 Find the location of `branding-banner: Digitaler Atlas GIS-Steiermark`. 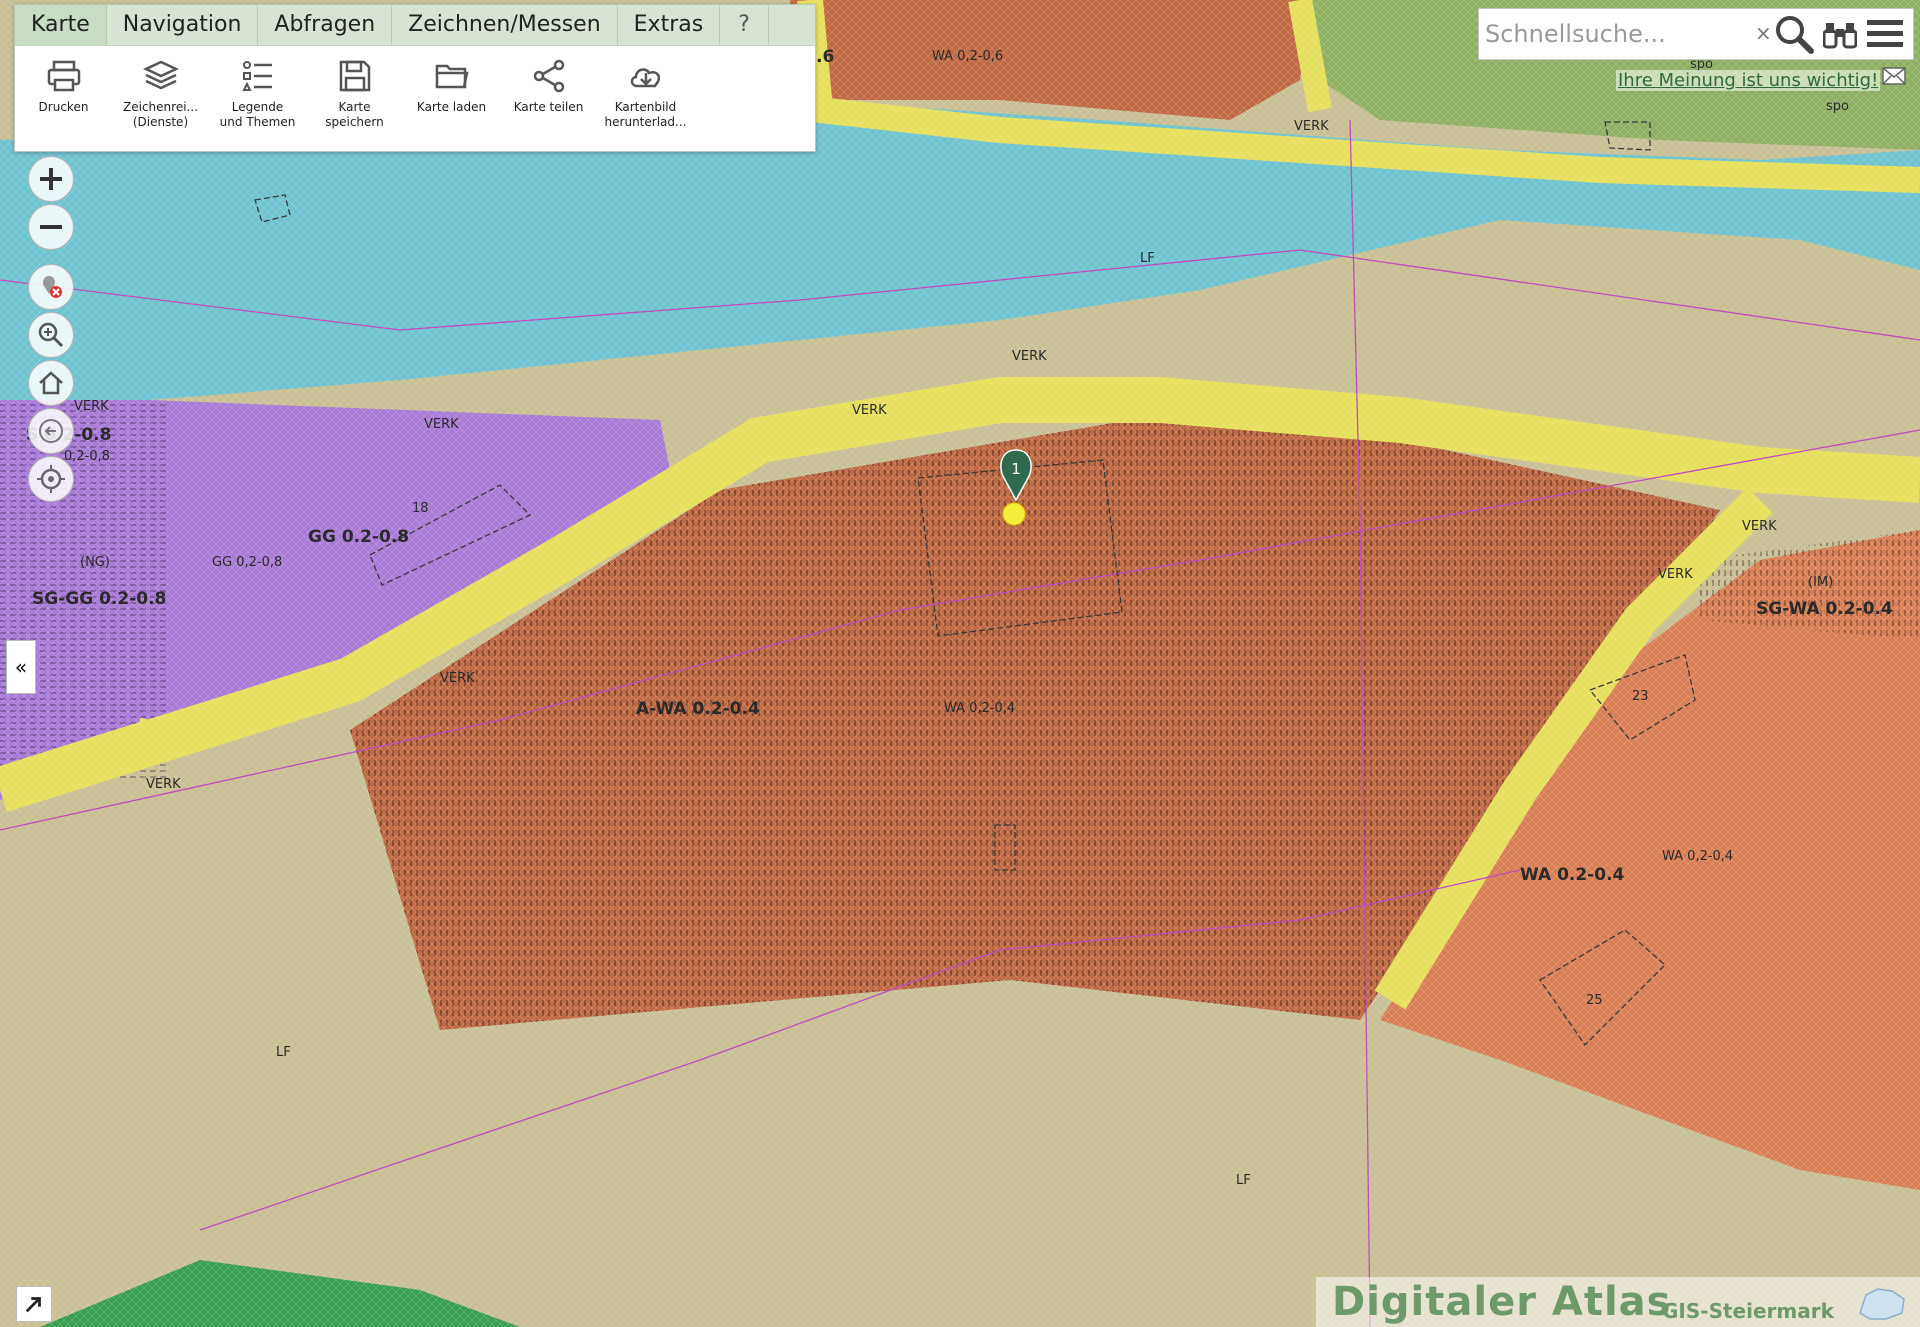

branding-banner: Digitaler Atlas GIS-Steiermark is located at coordinates (1618, 1302).